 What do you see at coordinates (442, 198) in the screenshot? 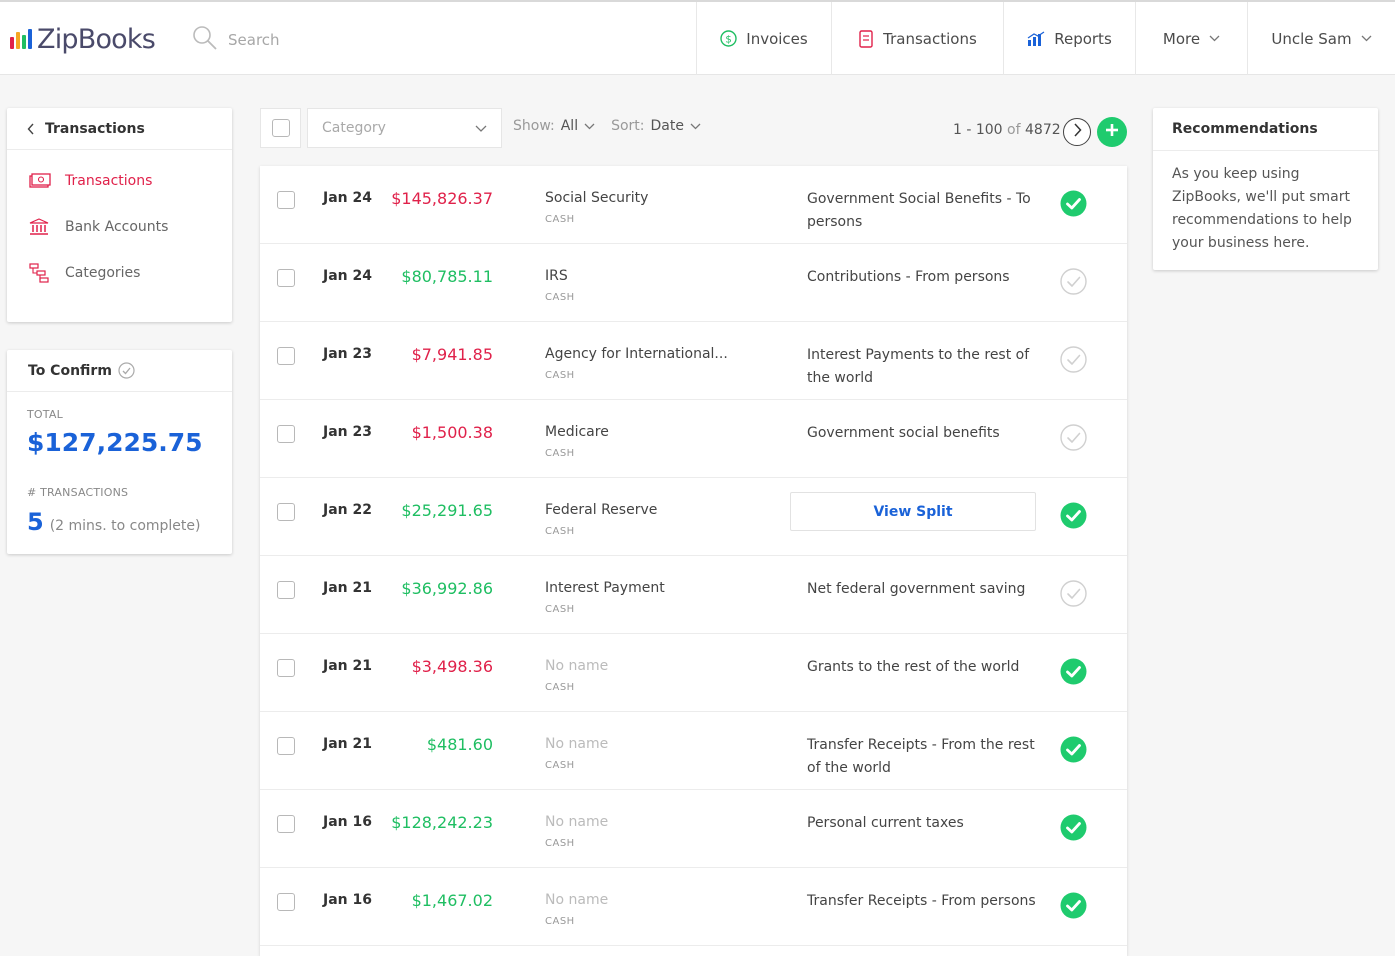
I see `transaction-amount: $145,826.37` at bounding box center [442, 198].